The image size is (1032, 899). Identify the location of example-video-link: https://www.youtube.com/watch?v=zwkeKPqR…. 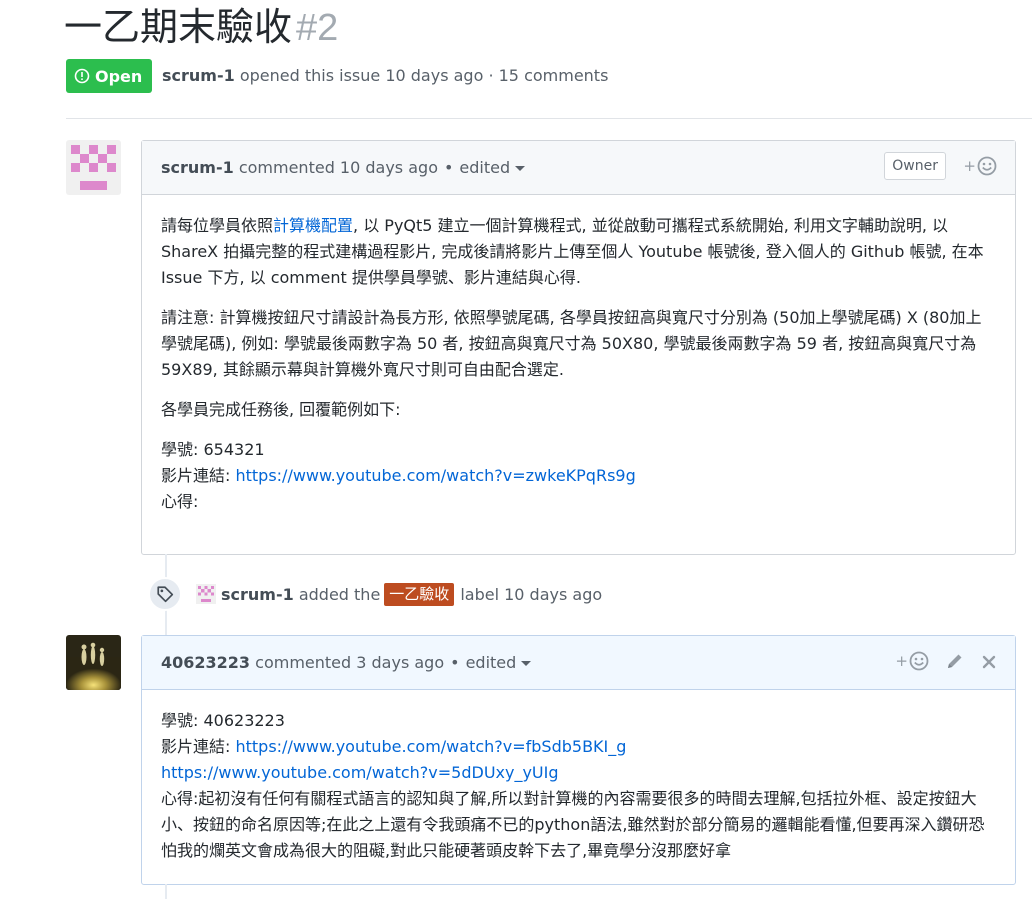
(435, 475).